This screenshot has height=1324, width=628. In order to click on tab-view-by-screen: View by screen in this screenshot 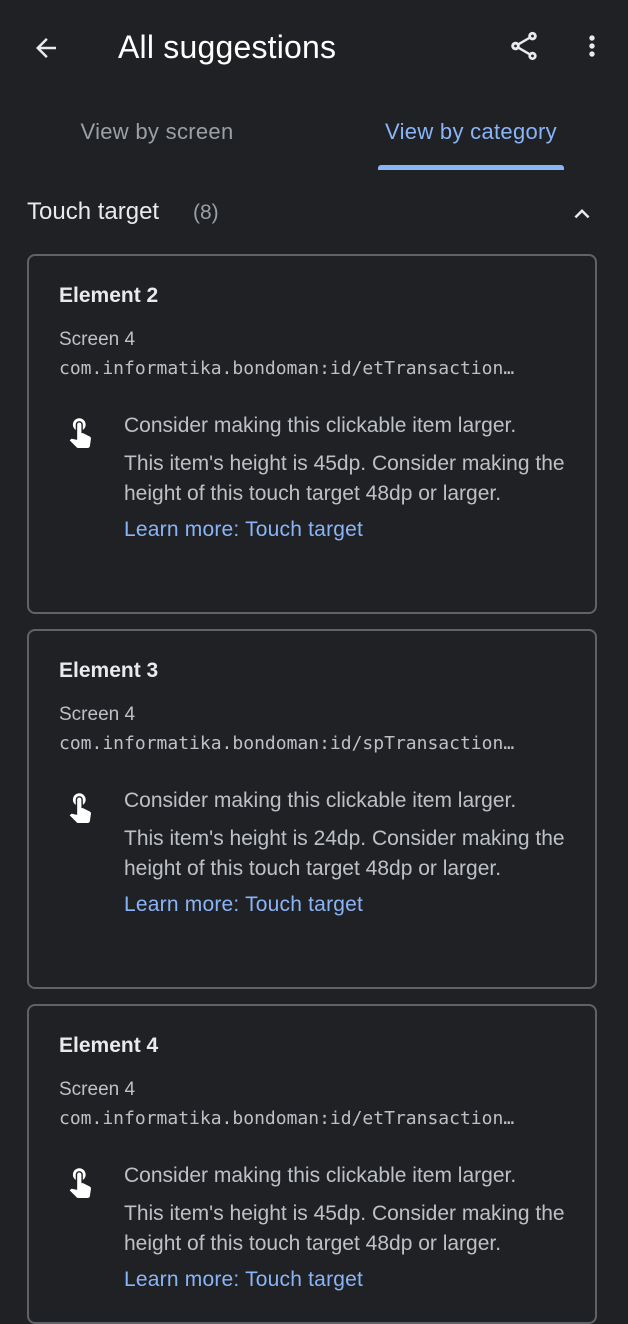, I will do `click(157, 132)`.